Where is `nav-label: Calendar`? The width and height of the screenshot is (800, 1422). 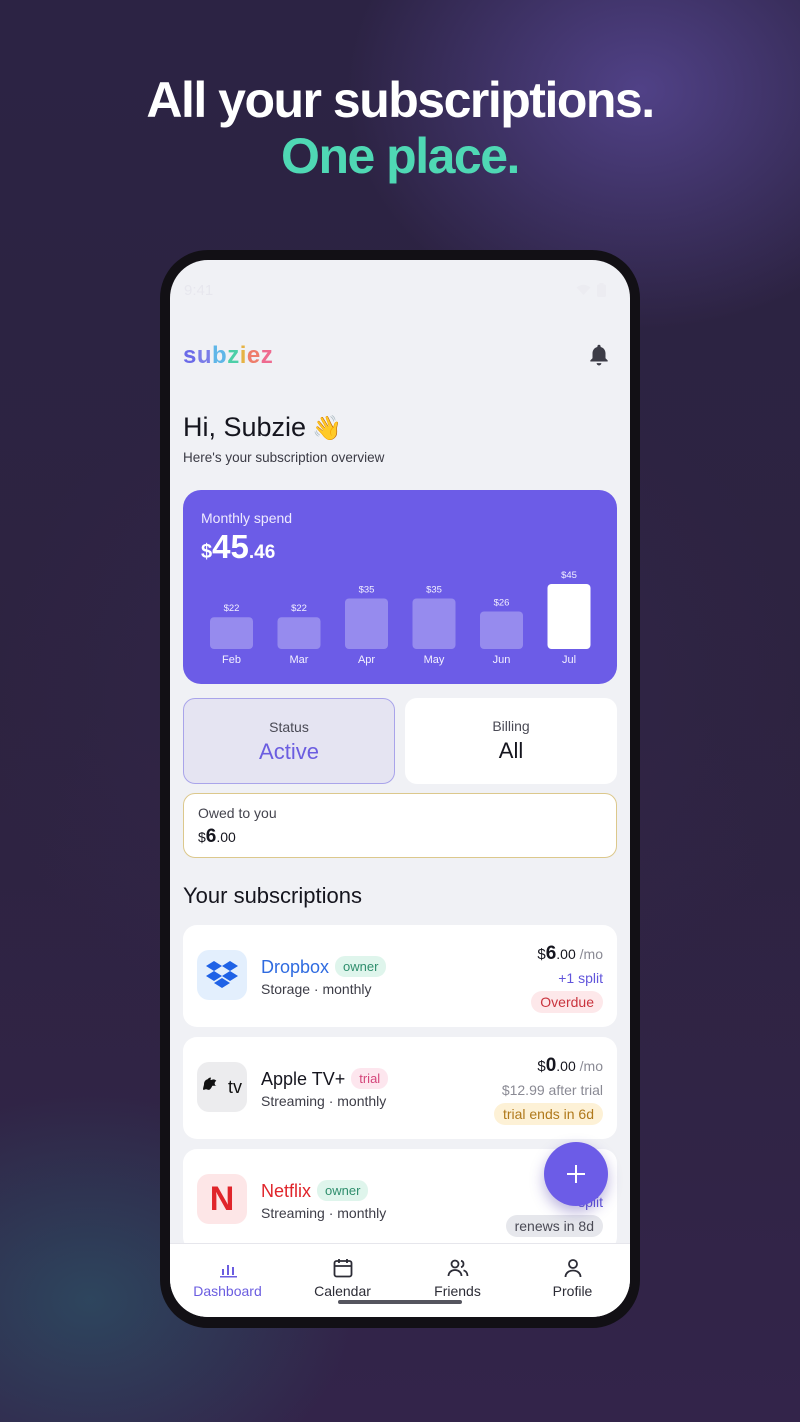 nav-label: Calendar is located at coordinates (342, 1291).